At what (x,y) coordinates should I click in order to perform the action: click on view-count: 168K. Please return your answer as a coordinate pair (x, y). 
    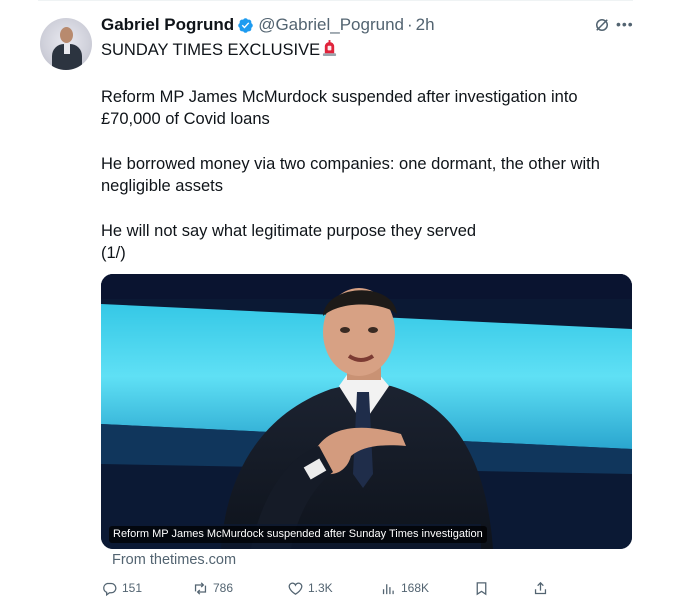
    Looking at the image, I should click on (415, 588).